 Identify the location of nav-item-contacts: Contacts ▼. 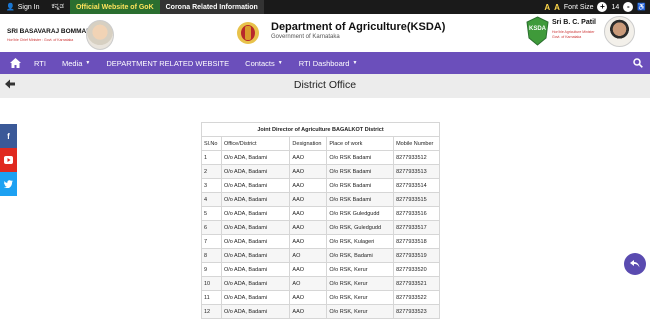
(264, 63).